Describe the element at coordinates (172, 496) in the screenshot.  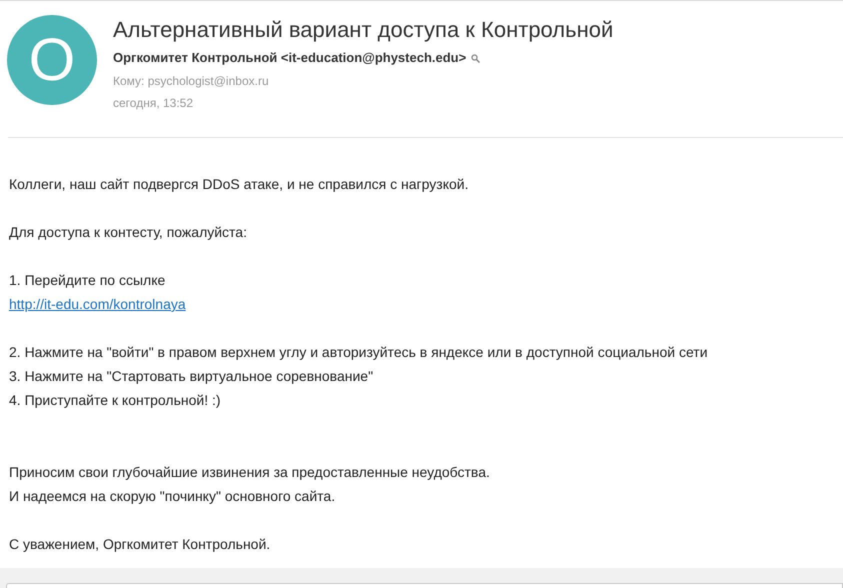
I see `body-text: И надеемся на скорую "починку" основного сайта.` at that location.